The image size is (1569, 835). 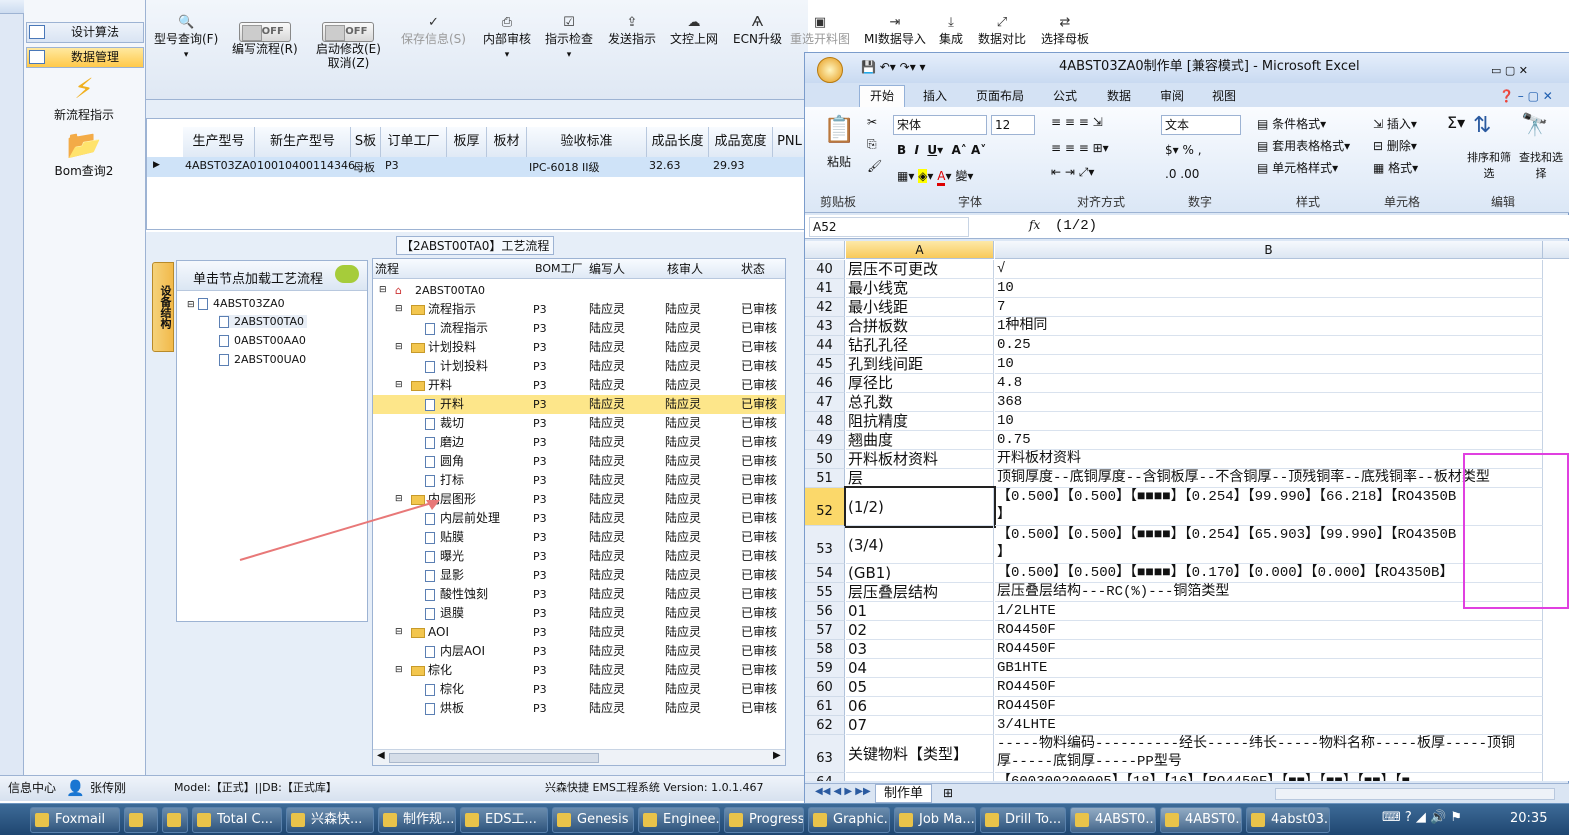 What do you see at coordinates (825, 421) in the screenshot?
I see `row-header: 48` at bounding box center [825, 421].